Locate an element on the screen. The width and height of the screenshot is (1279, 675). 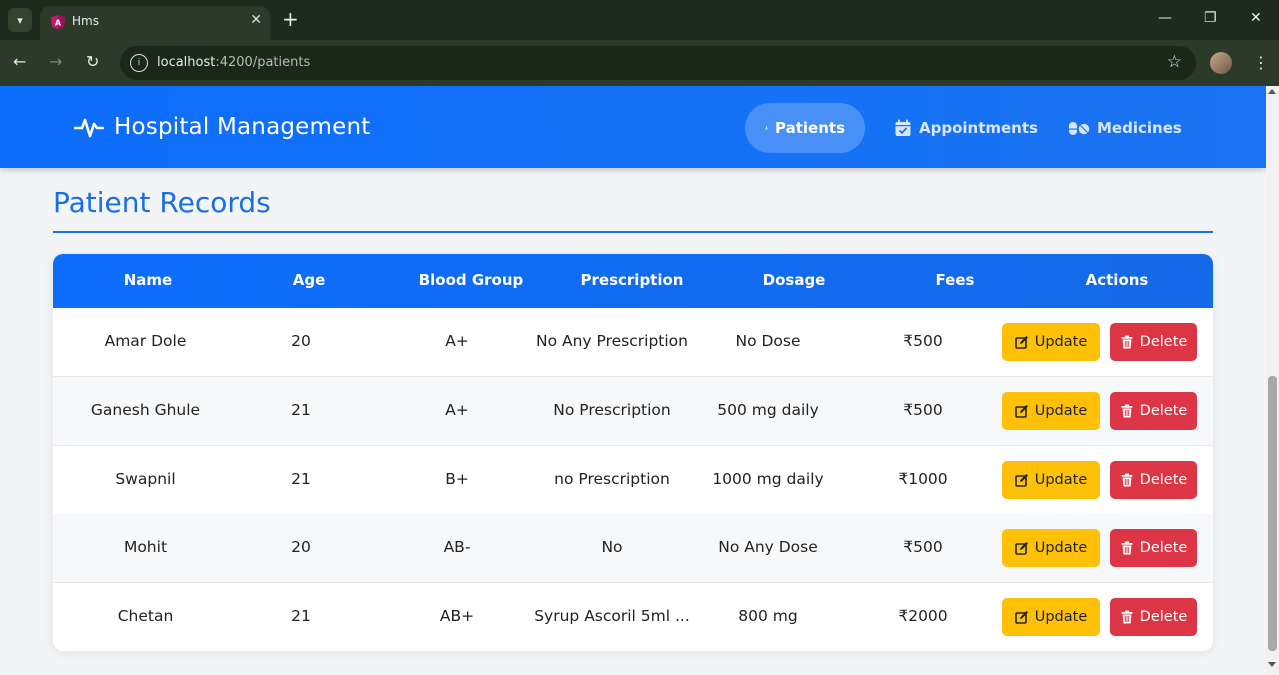
brand: Hospital Management is located at coordinates (222, 127).